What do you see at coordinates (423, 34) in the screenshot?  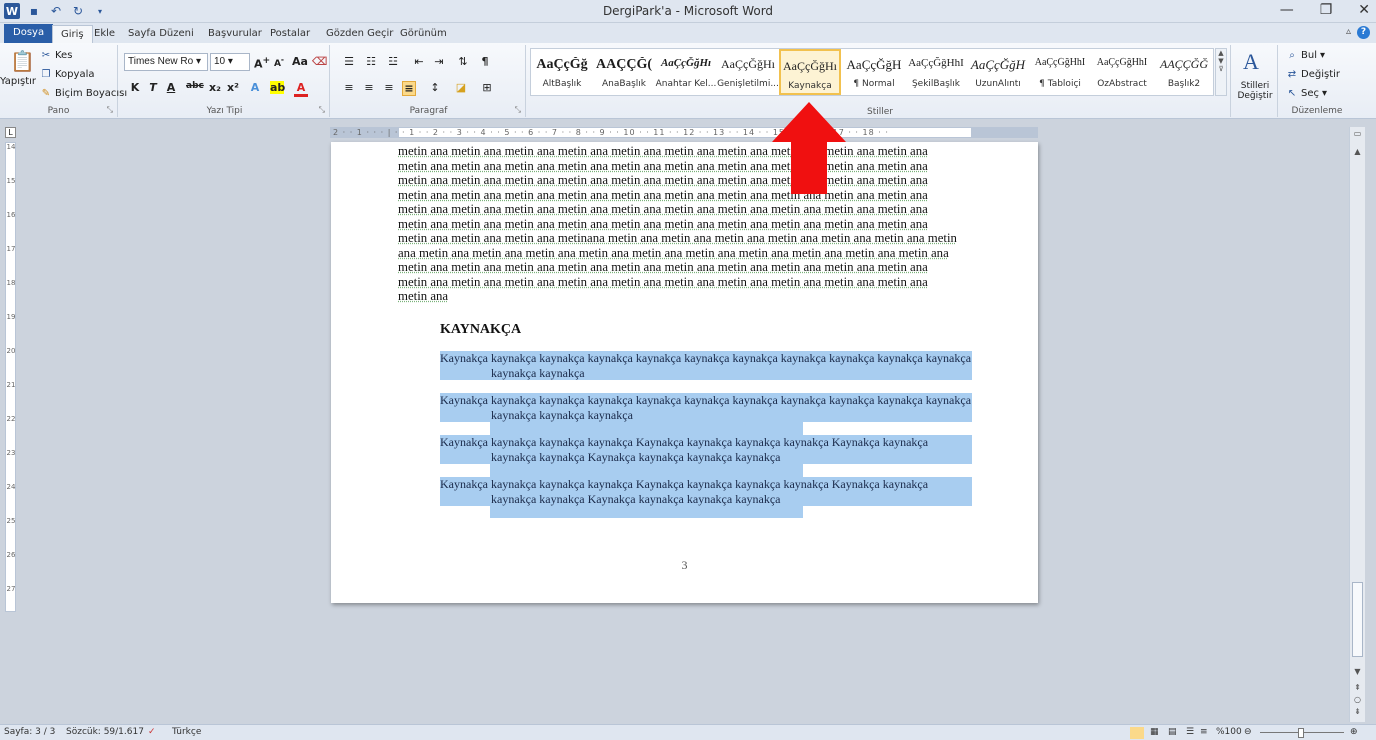 I see `tab-view: Görünüm` at bounding box center [423, 34].